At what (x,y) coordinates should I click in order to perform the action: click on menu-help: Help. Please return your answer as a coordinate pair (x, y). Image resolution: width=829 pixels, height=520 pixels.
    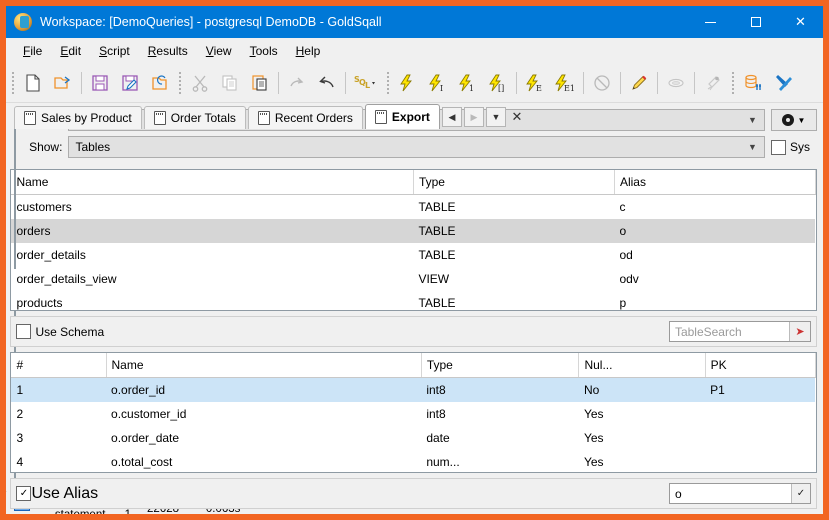
    Looking at the image, I should click on (308, 51).